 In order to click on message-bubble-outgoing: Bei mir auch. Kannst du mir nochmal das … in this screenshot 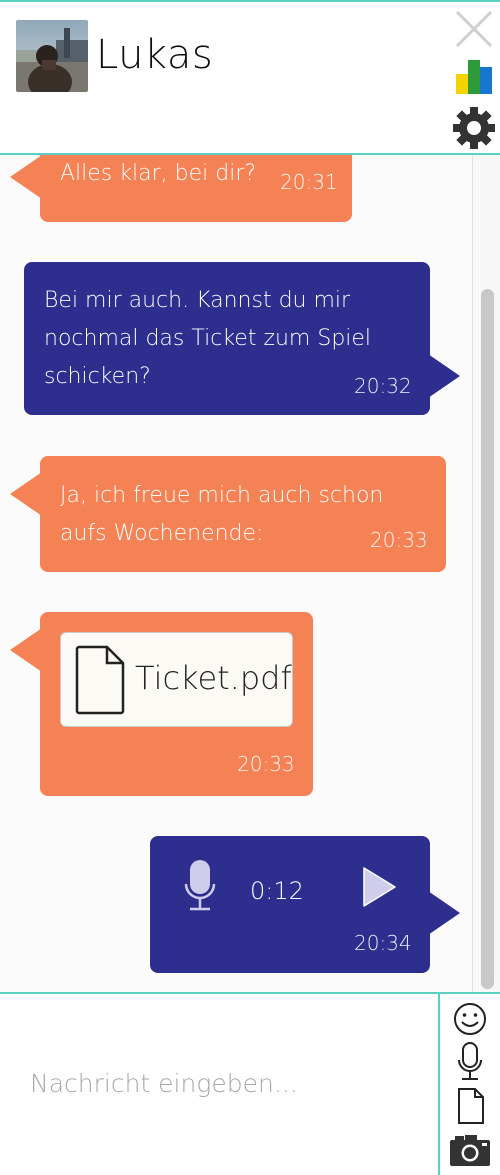, I will do `click(242, 338)`.